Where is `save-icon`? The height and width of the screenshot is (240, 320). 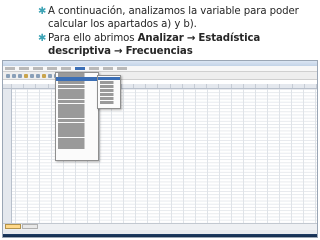
save-icon is located at coordinates (14, 75).